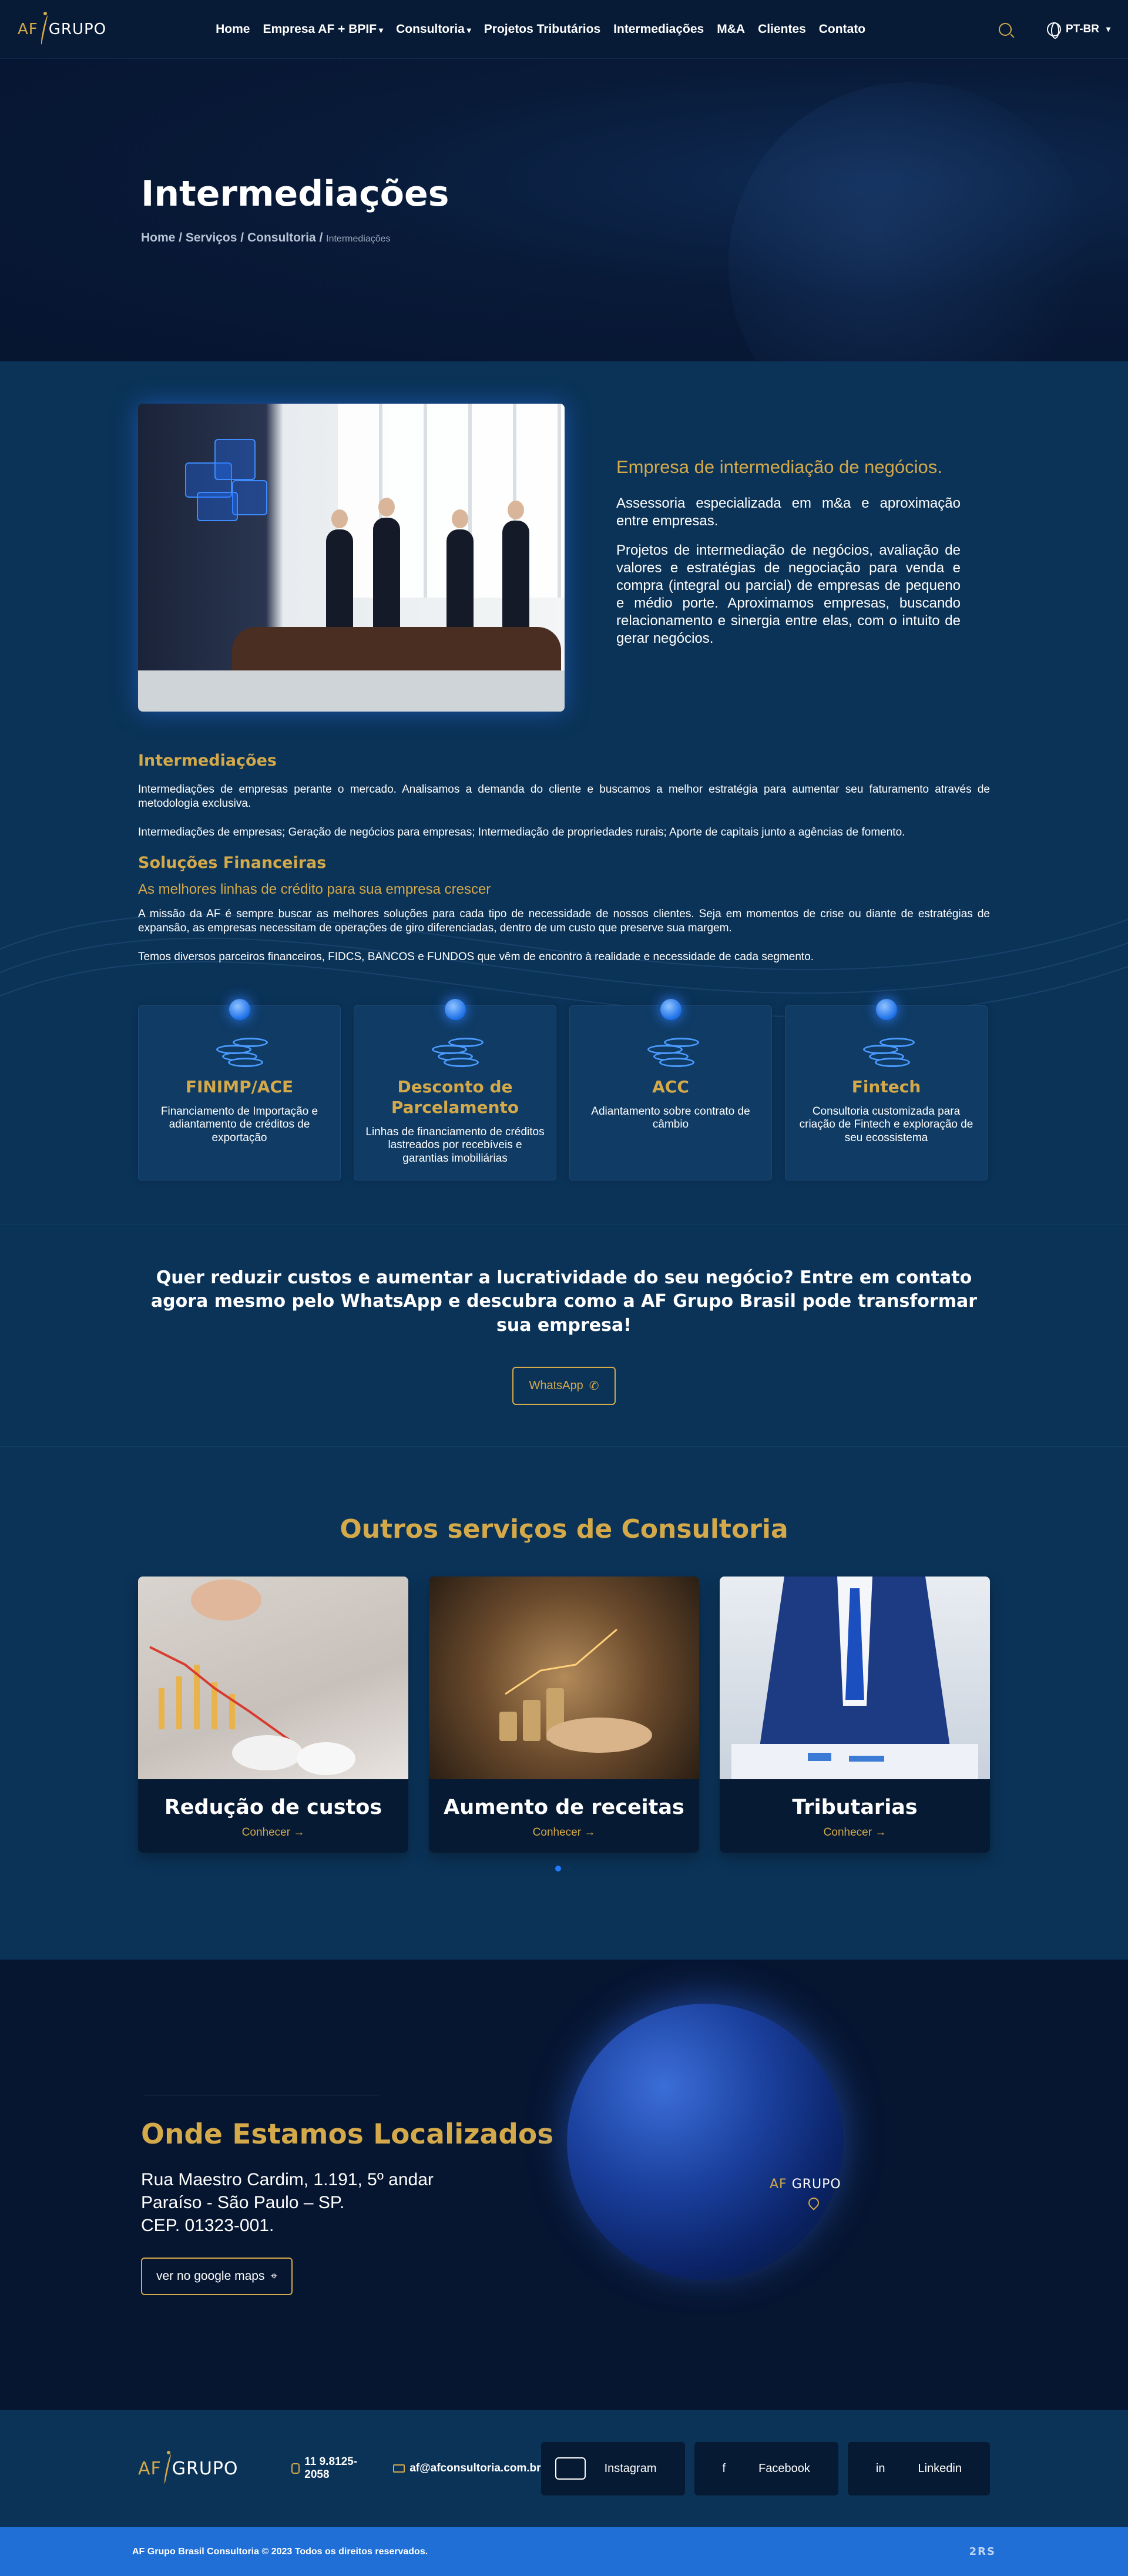  I want to click on nav-item-consultoria: Consultoria ▾, so click(433, 29).